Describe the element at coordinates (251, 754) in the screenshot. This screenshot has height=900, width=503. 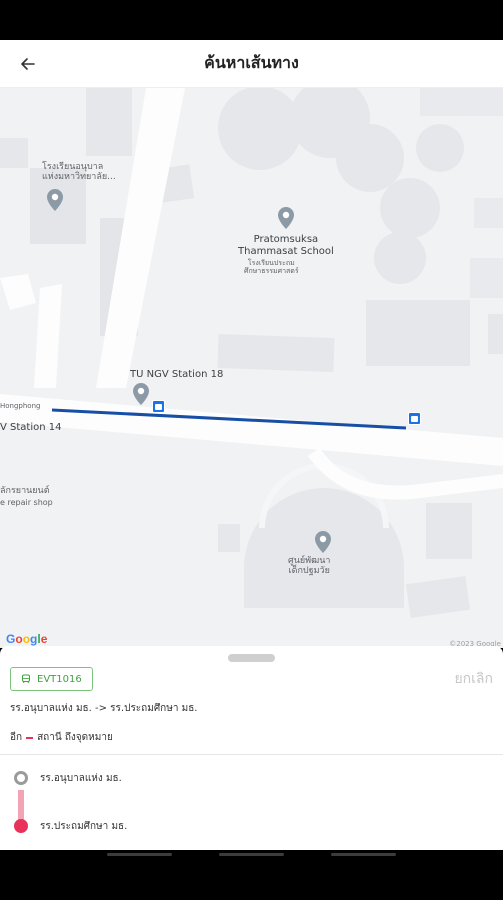
I see `divider` at that location.